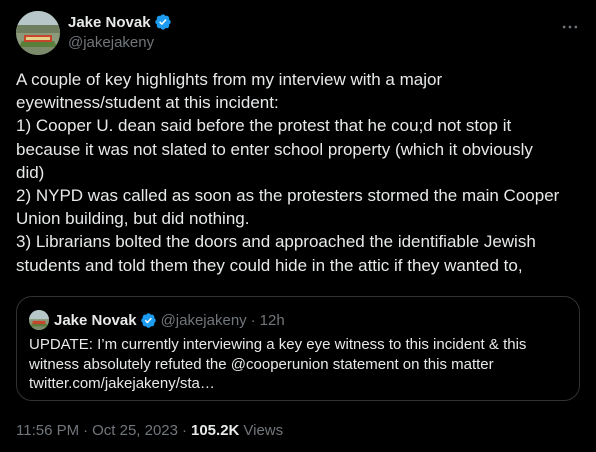 The image size is (596, 452). Describe the element at coordinates (109, 22) in the screenshot. I see `author-display-name: Jake Novak` at that location.